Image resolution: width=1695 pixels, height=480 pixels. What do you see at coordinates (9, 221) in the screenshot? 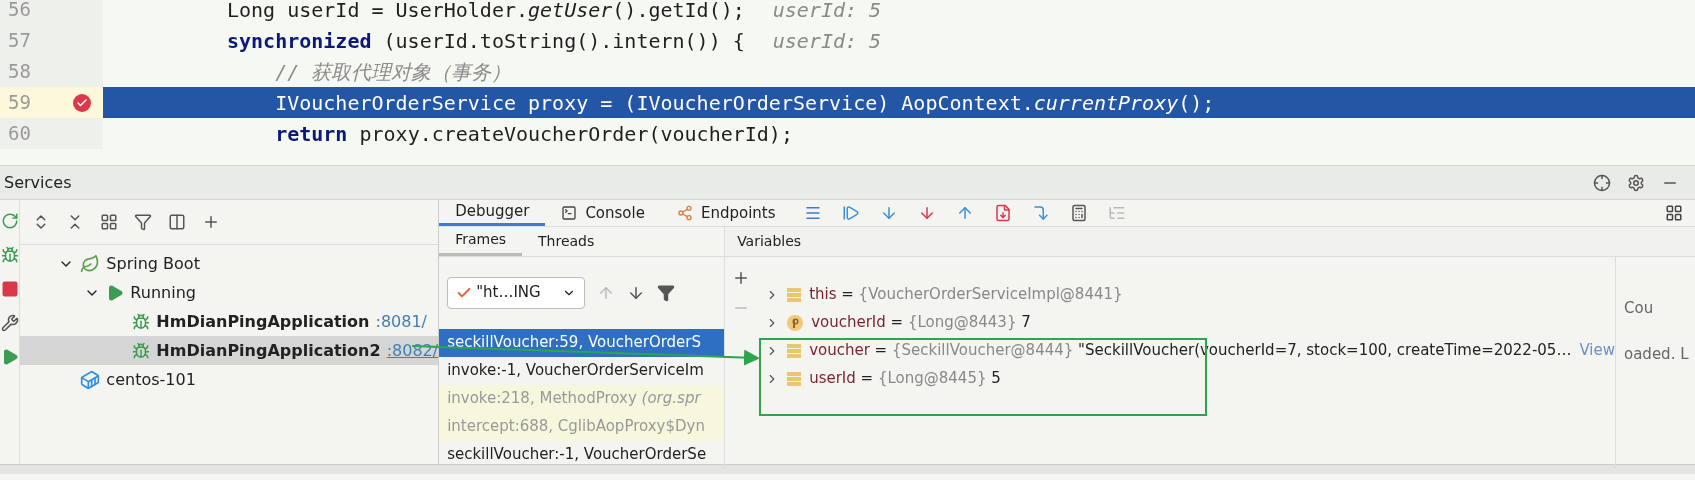
I see `rerun-icon` at bounding box center [9, 221].